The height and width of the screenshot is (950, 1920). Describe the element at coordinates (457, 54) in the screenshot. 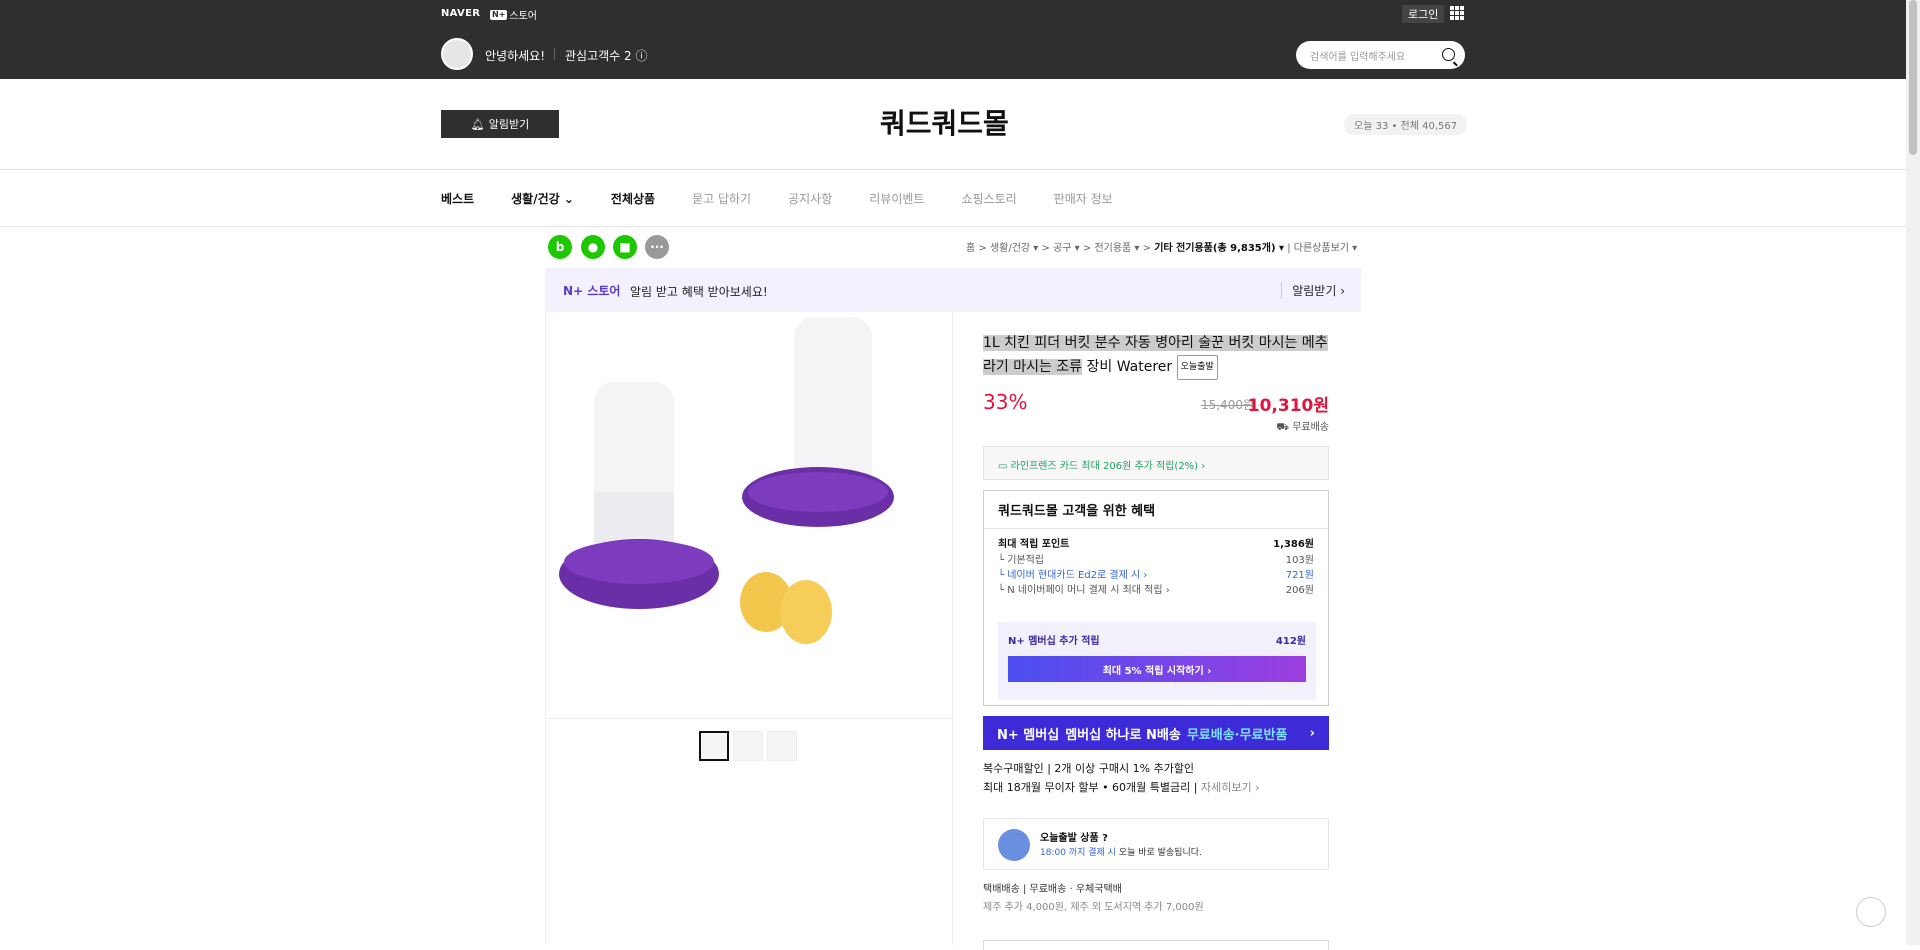

I see `avatar` at that location.